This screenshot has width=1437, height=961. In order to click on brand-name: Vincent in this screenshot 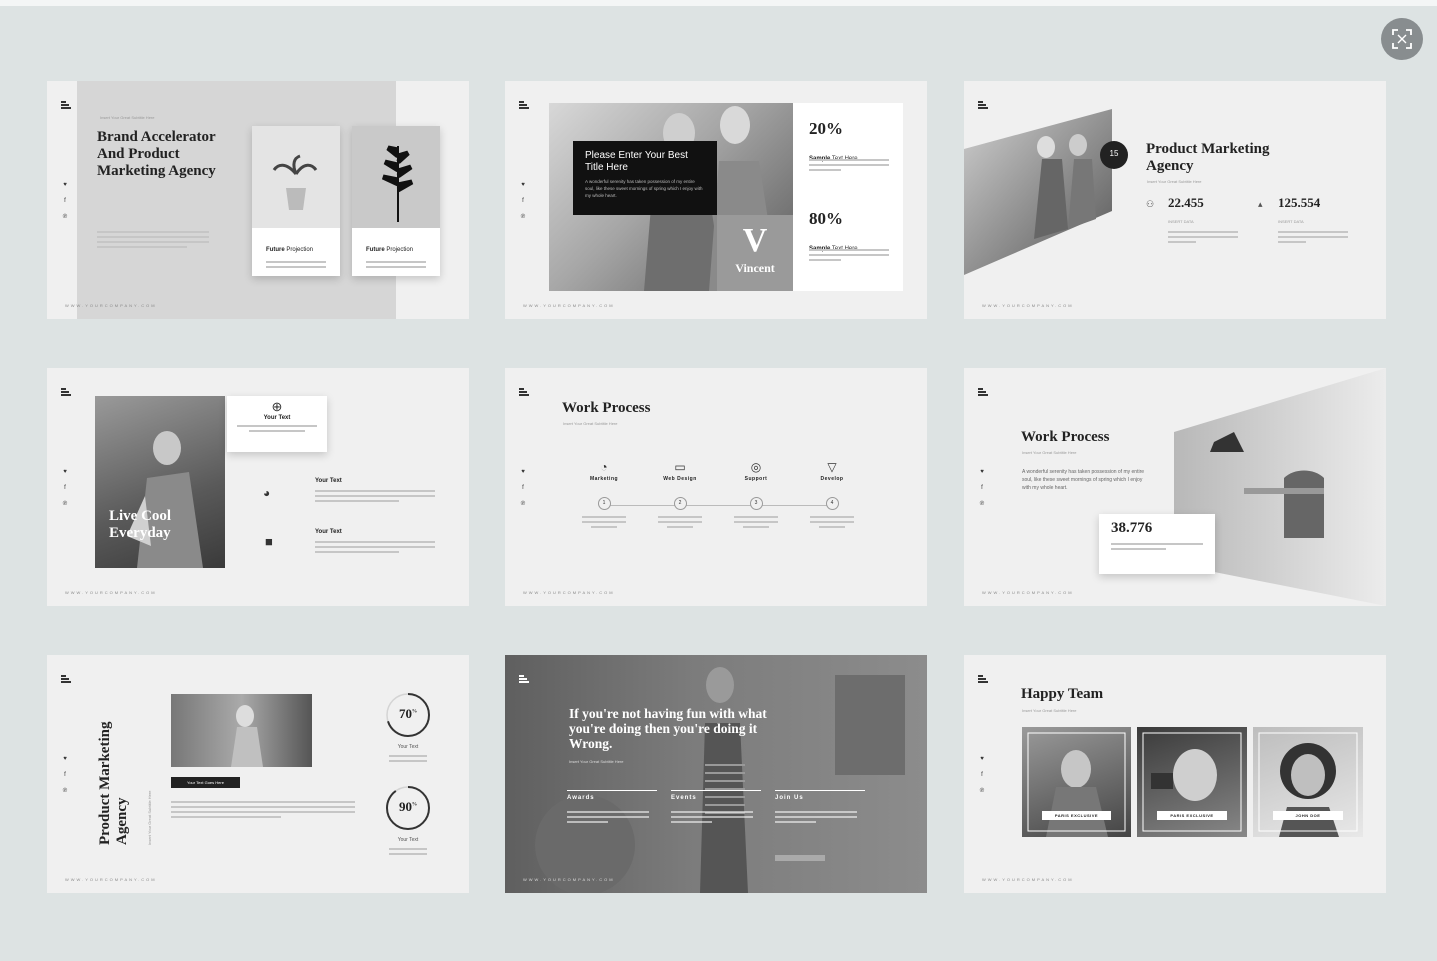, I will do `click(755, 268)`.